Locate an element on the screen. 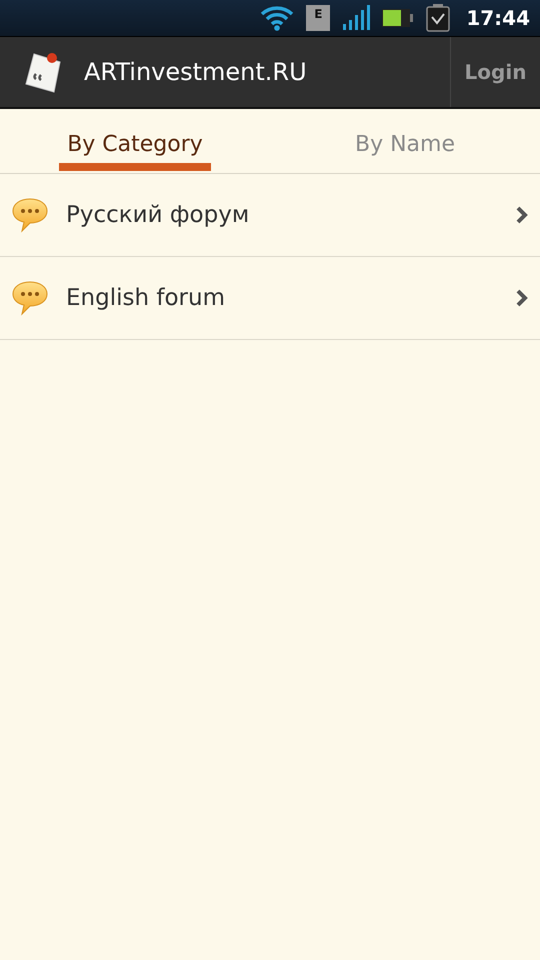  tab: By Category is located at coordinates (135, 140).